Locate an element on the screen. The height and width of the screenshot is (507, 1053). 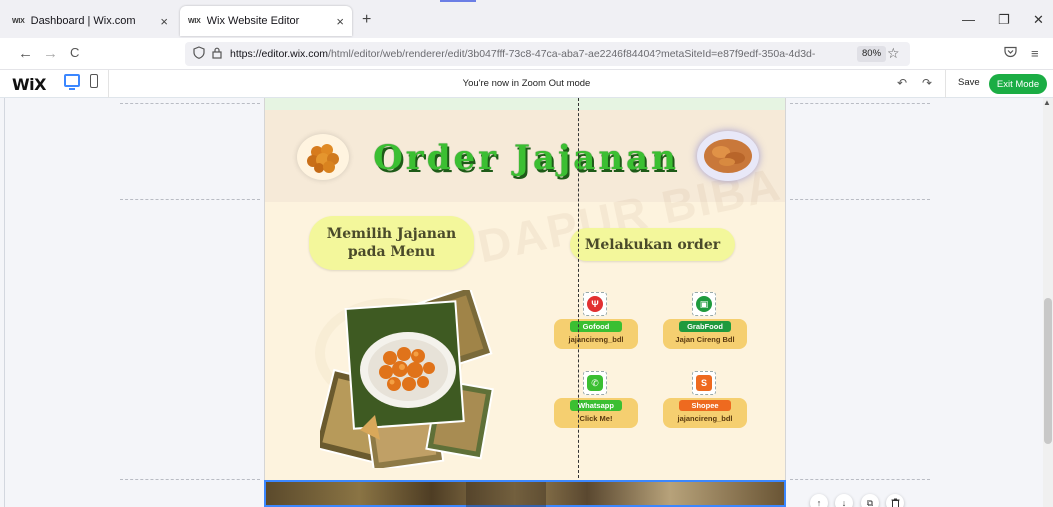
close-window-button: ✕ is located at coordinates (1038, 20).